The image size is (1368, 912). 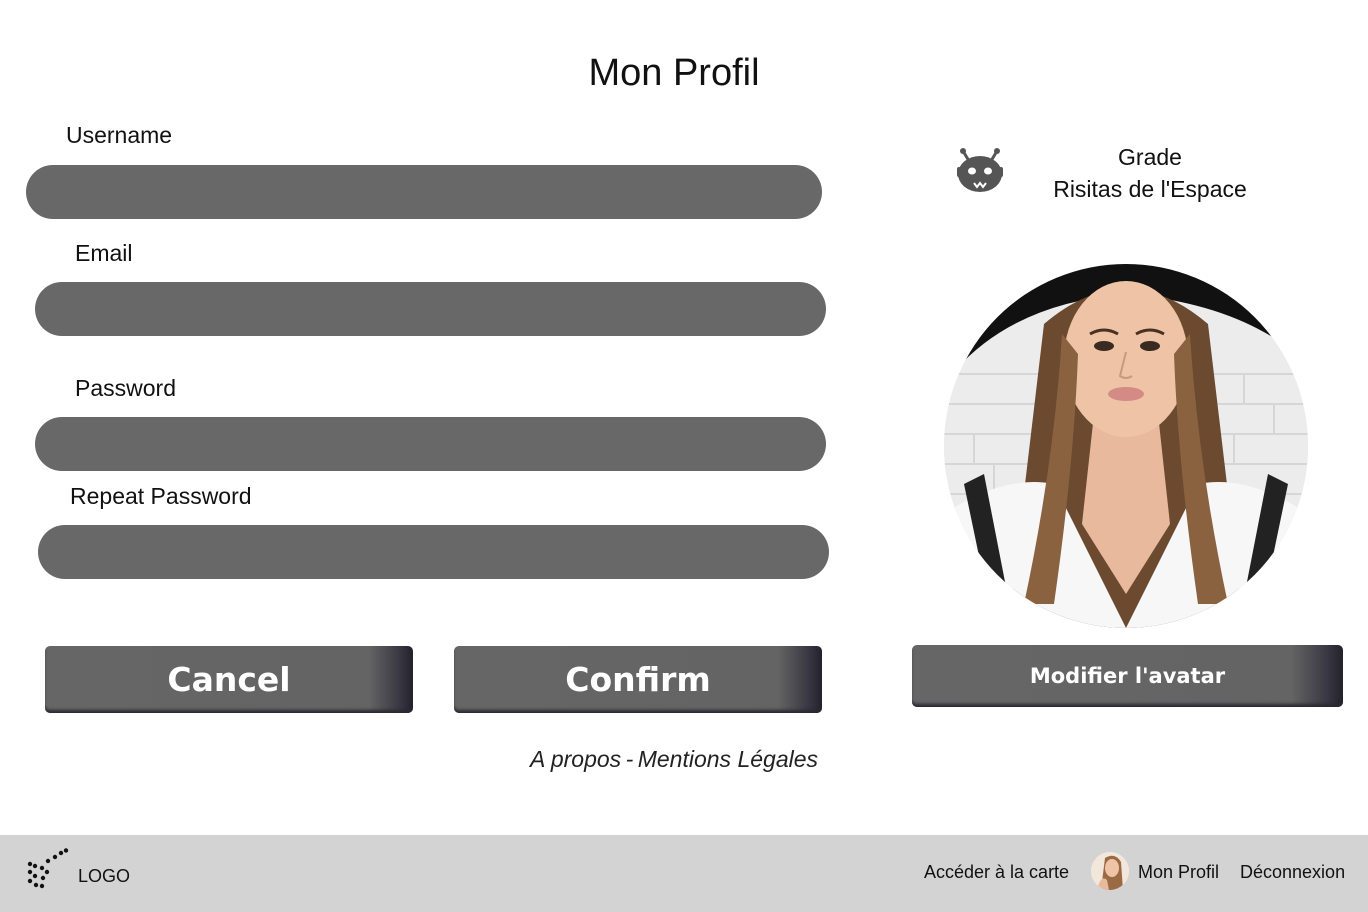 I want to click on footer-links: A propos - Mentions Légales, so click(x=674, y=759).